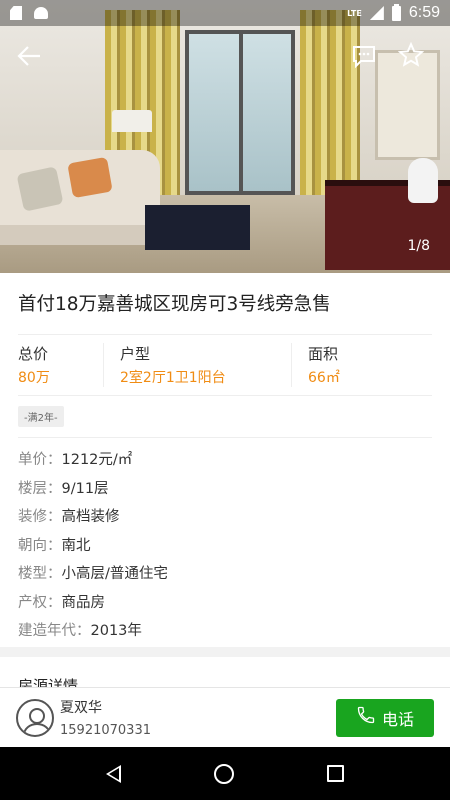 The width and height of the screenshot is (450, 800). What do you see at coordinates (376, 13) in the screenshot?
I see `signal-icon` at bounding box center [376, 13].